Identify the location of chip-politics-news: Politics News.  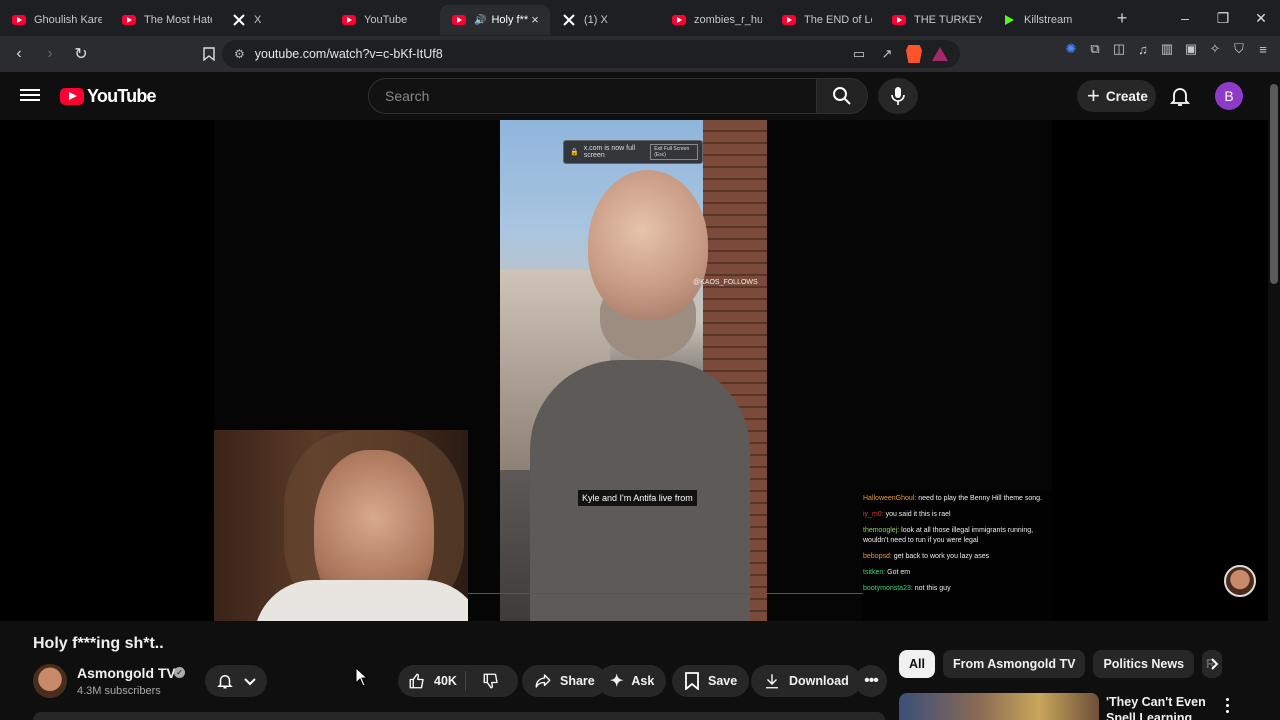
(1144, 664).